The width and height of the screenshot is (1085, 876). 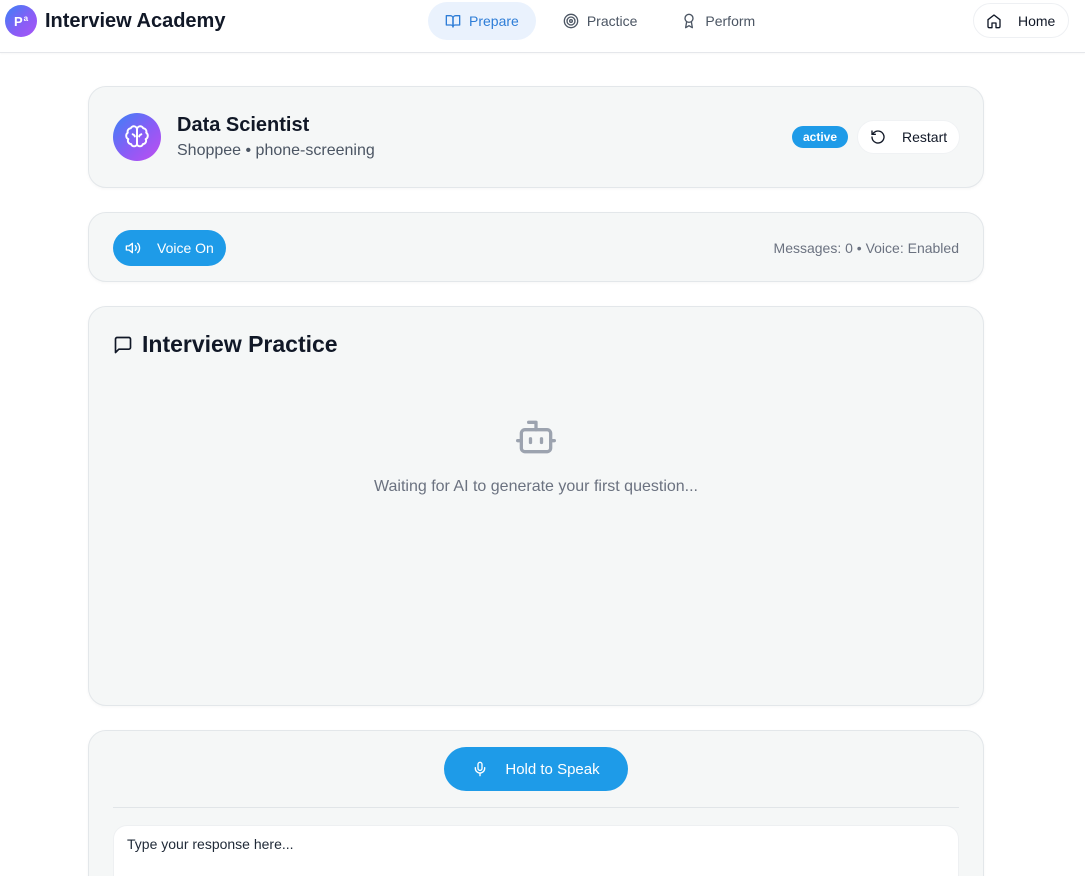 What do you see at coordinates (240, 344) in the screenshot?
I see `practice-title-text: Interview Practice` at bounding box center [240, 344].